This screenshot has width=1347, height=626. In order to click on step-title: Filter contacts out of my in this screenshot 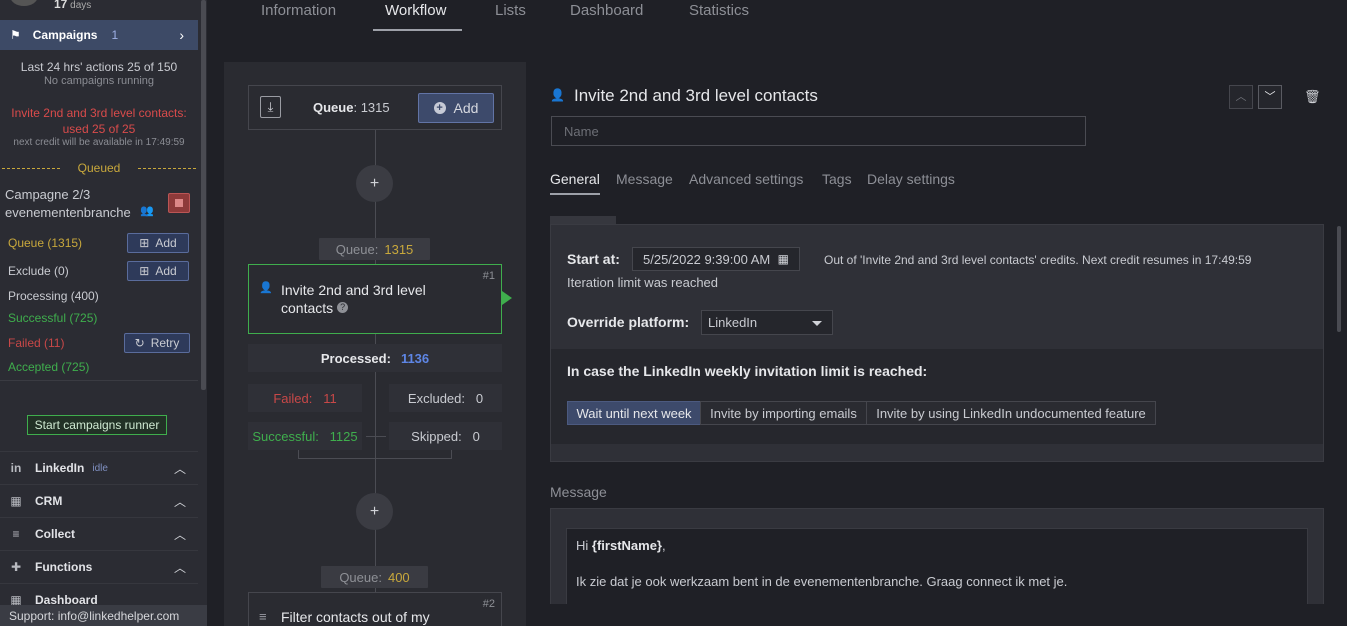, I will do `click(355, 617)`.